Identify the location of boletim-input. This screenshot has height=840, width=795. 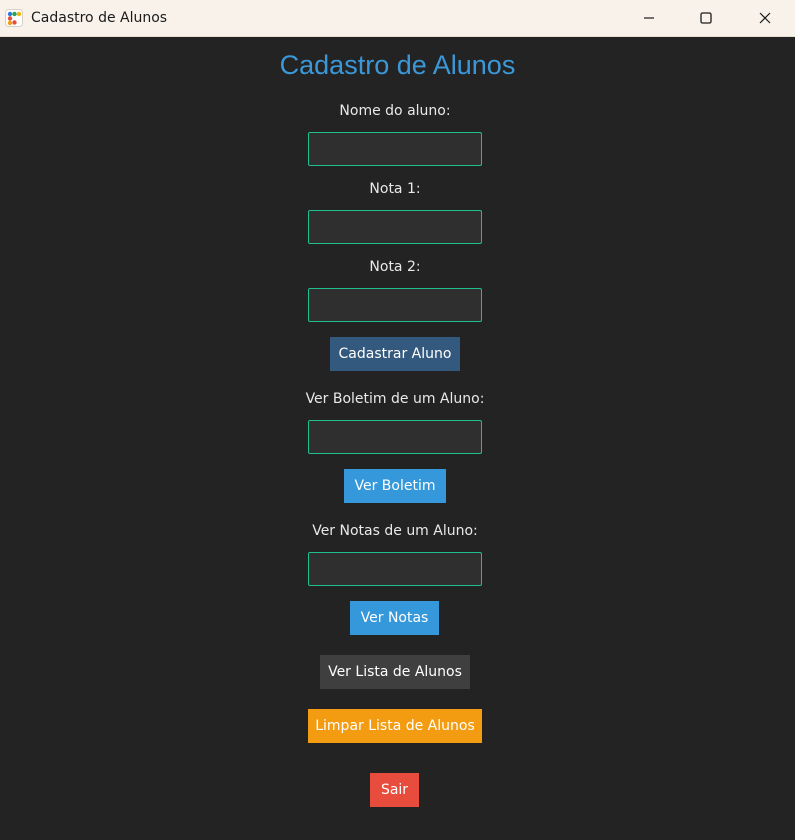
(395, 437).